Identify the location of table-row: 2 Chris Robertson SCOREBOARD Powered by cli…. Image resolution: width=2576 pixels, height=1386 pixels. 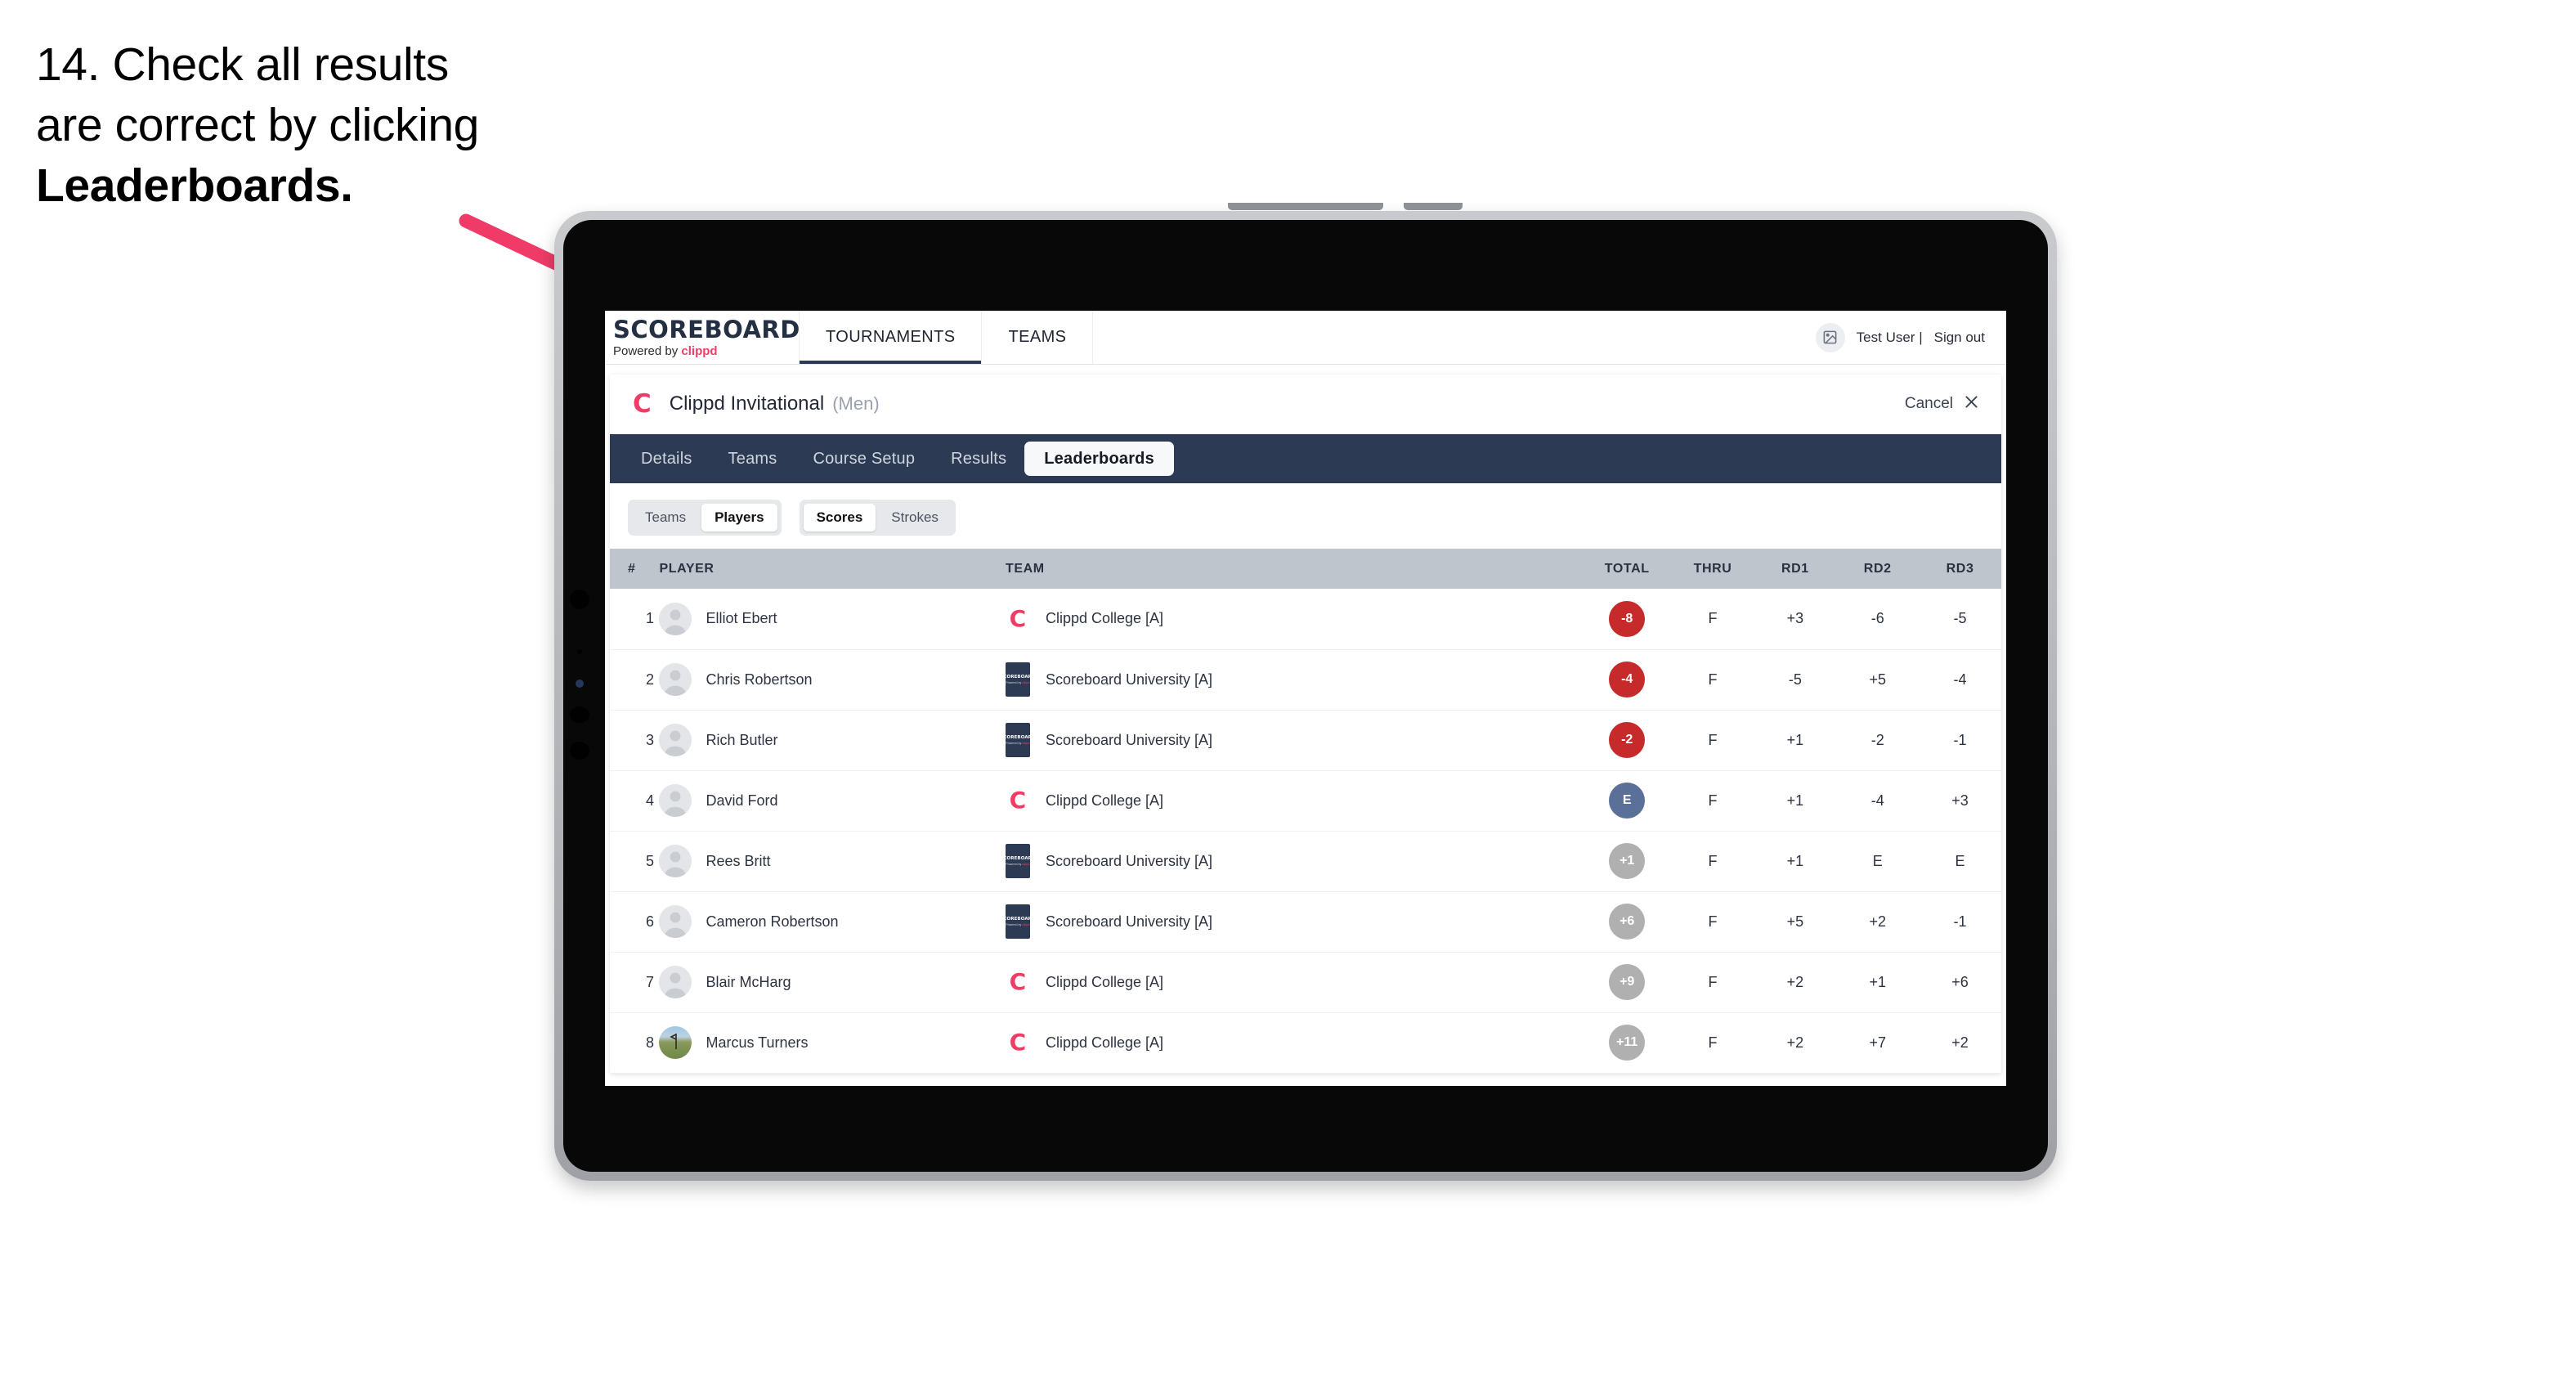
(1306, 680).